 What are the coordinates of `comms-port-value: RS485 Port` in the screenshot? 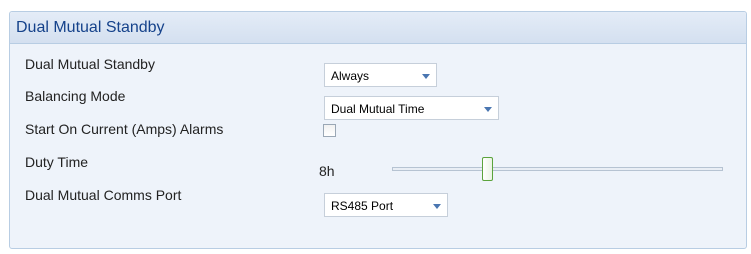 It's located at (362, 206).